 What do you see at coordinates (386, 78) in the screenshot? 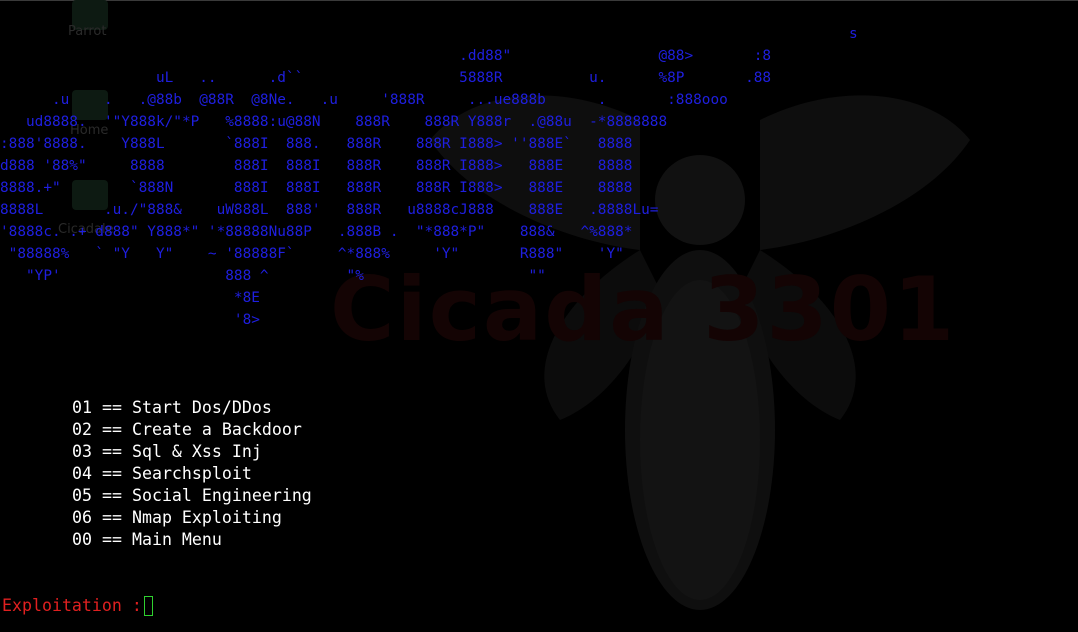
I see `banner-line: uL .. .d`` 5888R u. %8P .88` at bounding box center [386, 78].